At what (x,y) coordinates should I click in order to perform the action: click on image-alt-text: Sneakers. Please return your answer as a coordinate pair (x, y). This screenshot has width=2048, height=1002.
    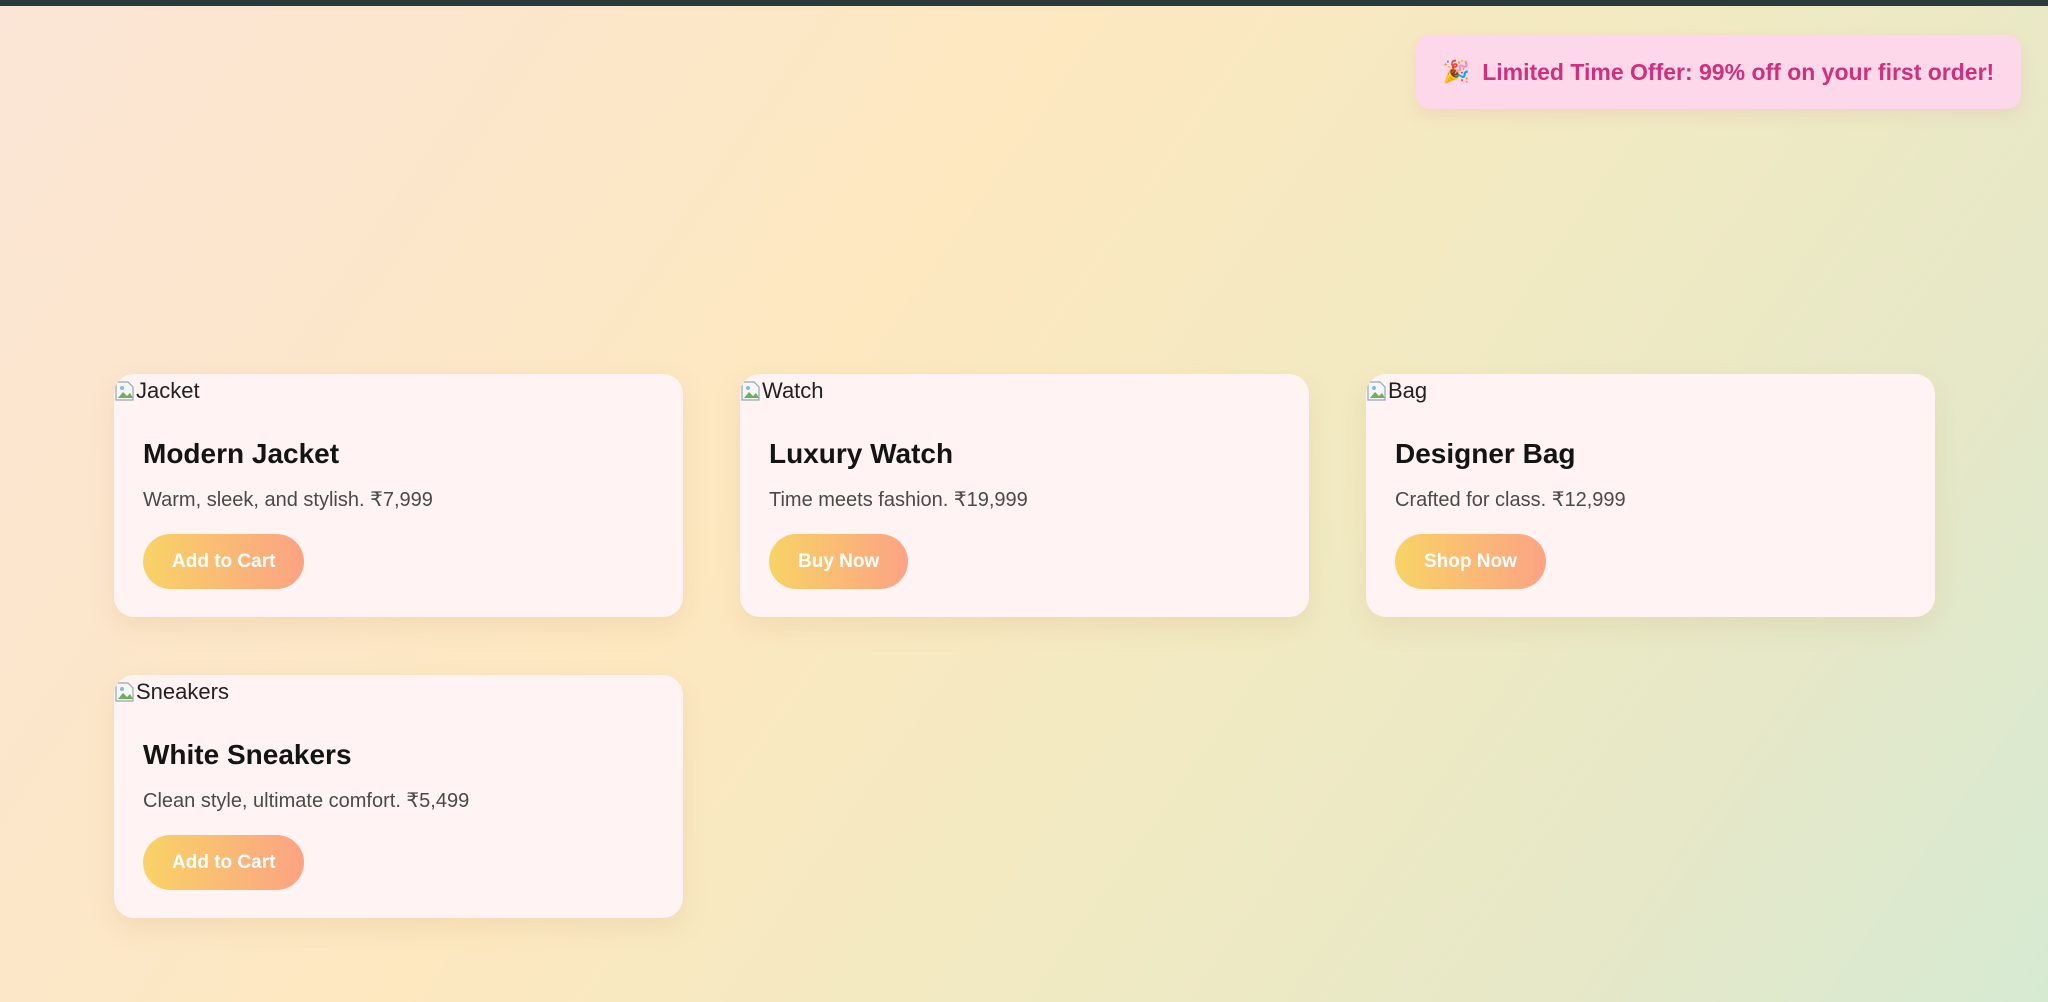
    Looking at the image, I should click on (182, 691).